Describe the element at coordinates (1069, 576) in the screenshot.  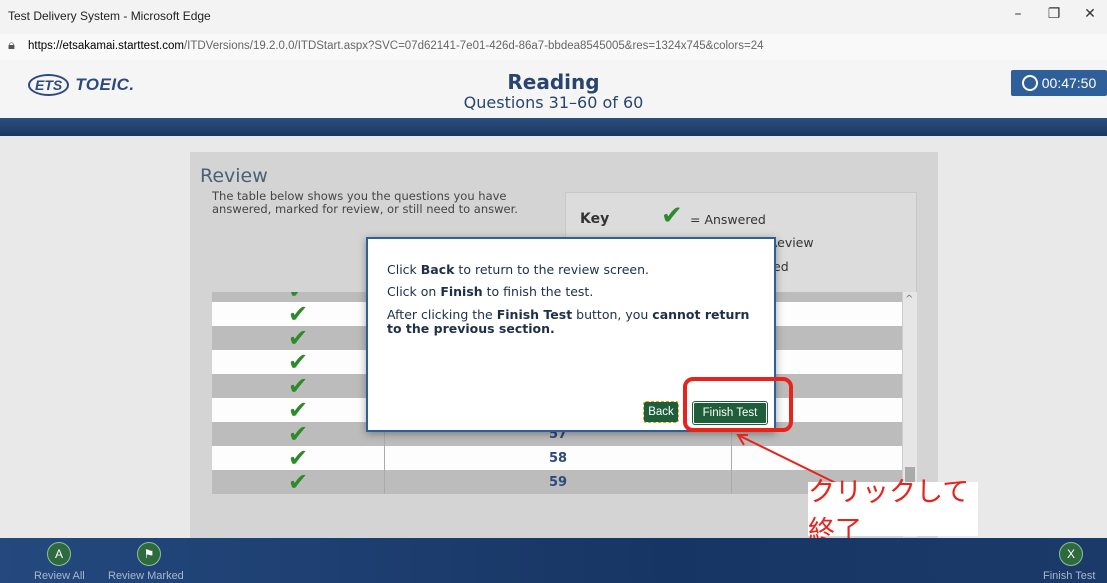
I see `footer-finish-test-button: Finish Test` at that location.